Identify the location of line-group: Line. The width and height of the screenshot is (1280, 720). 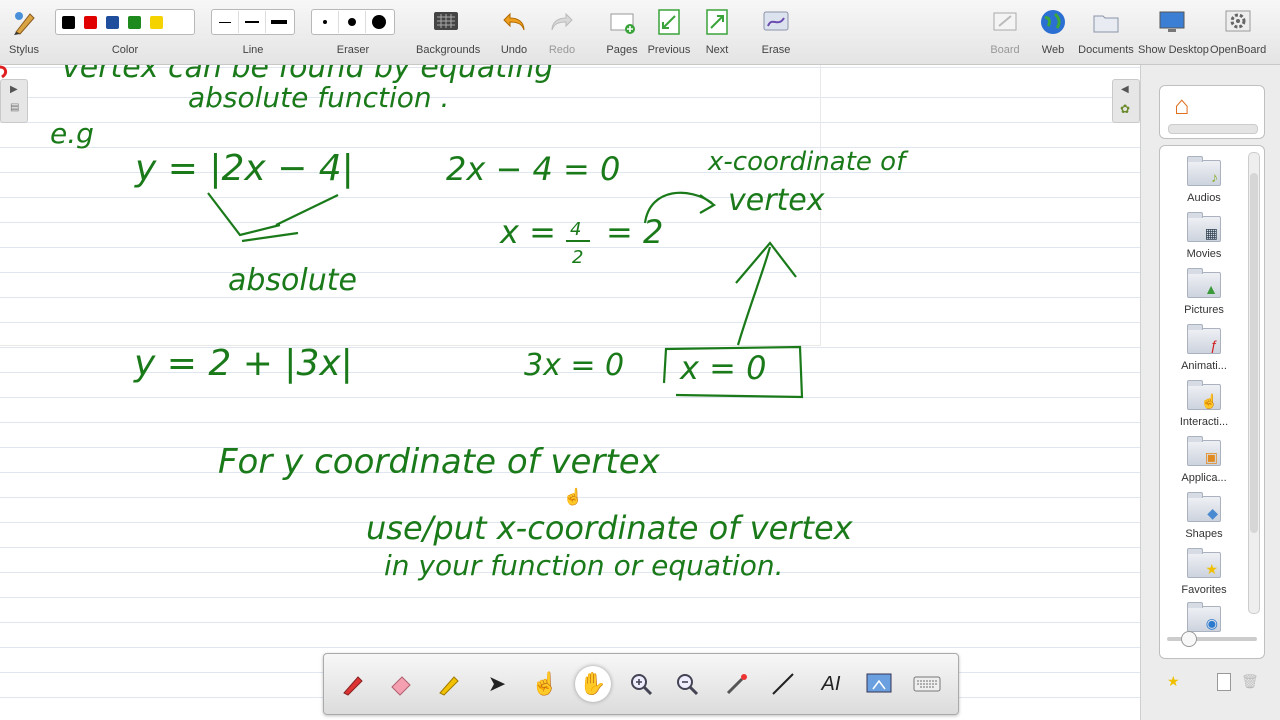
(253, 32).